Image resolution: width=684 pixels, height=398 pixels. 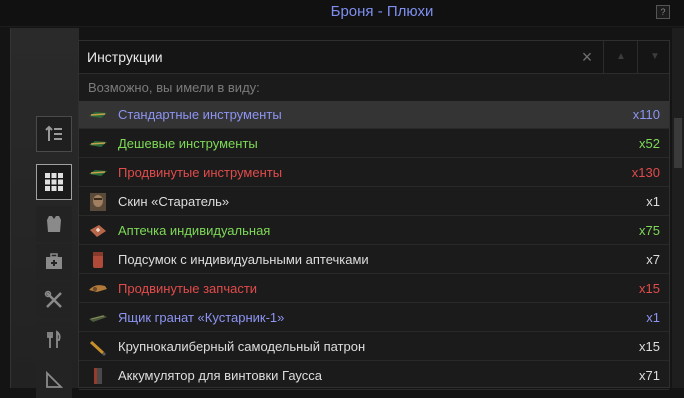 What do you see at coordinates (374, 144) in the screenshot?
I see `result-row: Дешевые инструменты x52` at bounding box center [374, 144].